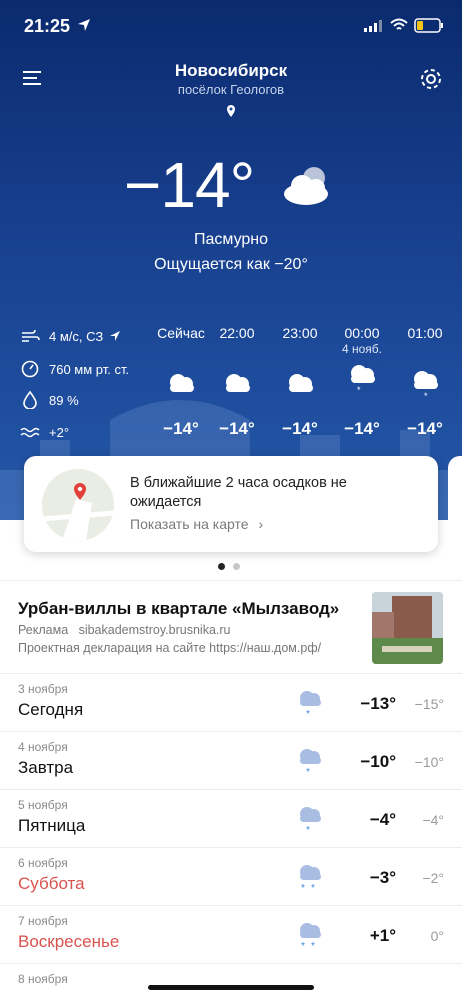  Describe the element at coordinates (231, 71) in the screenshot. I see `city-name: Новосибирск` at that location.